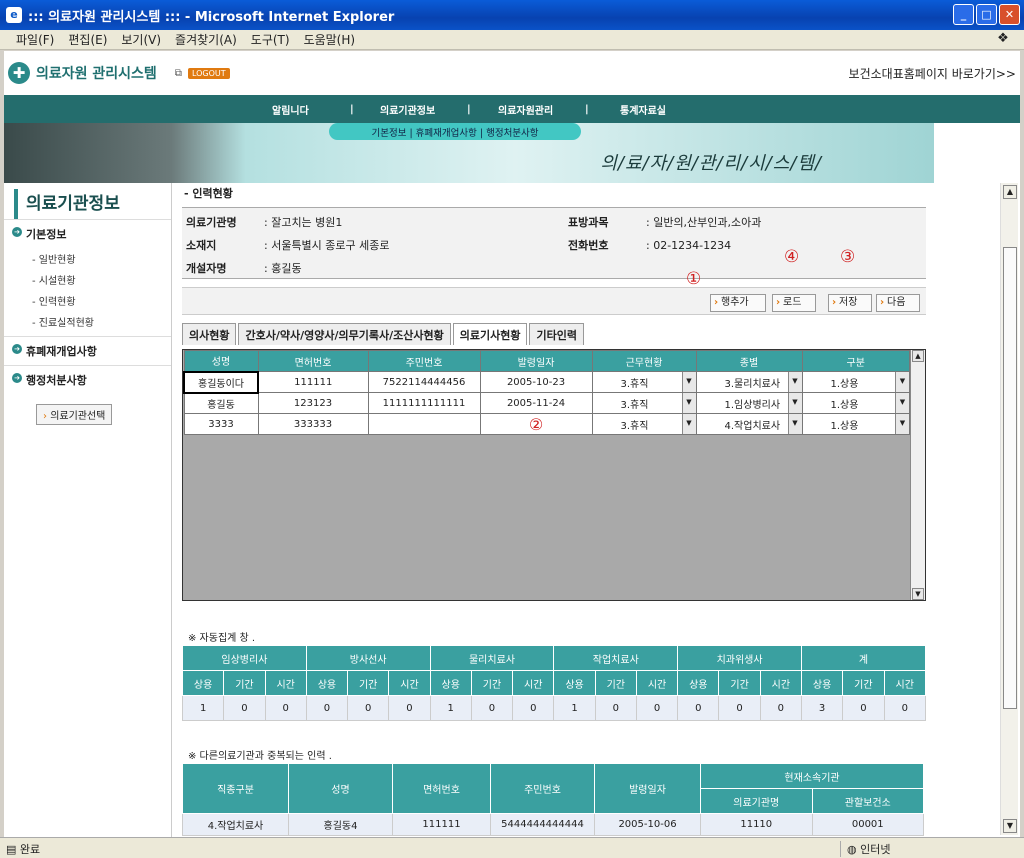  Describe the element at coordinates (222, 638) in the screenshot. I see `auto-summary-note: ※ 자동집계 창 .` at that location.